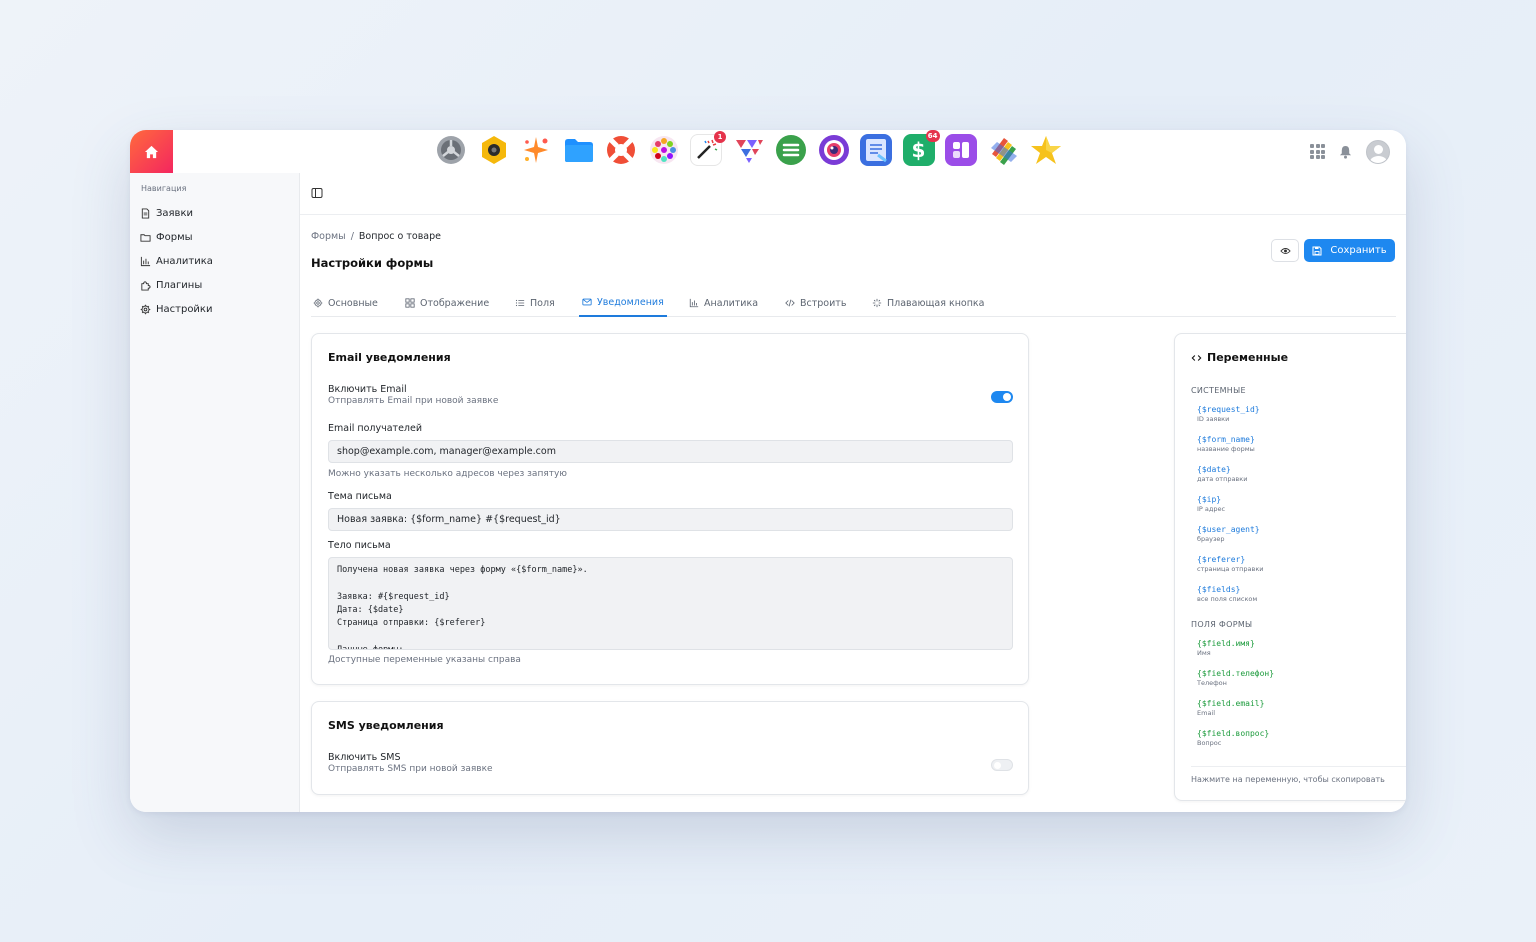 Image resolution: width=1536 pixels, height=942 pixels. I want to click on recipients-input: shop@example.com, manager@example.com, so click(670, 451).